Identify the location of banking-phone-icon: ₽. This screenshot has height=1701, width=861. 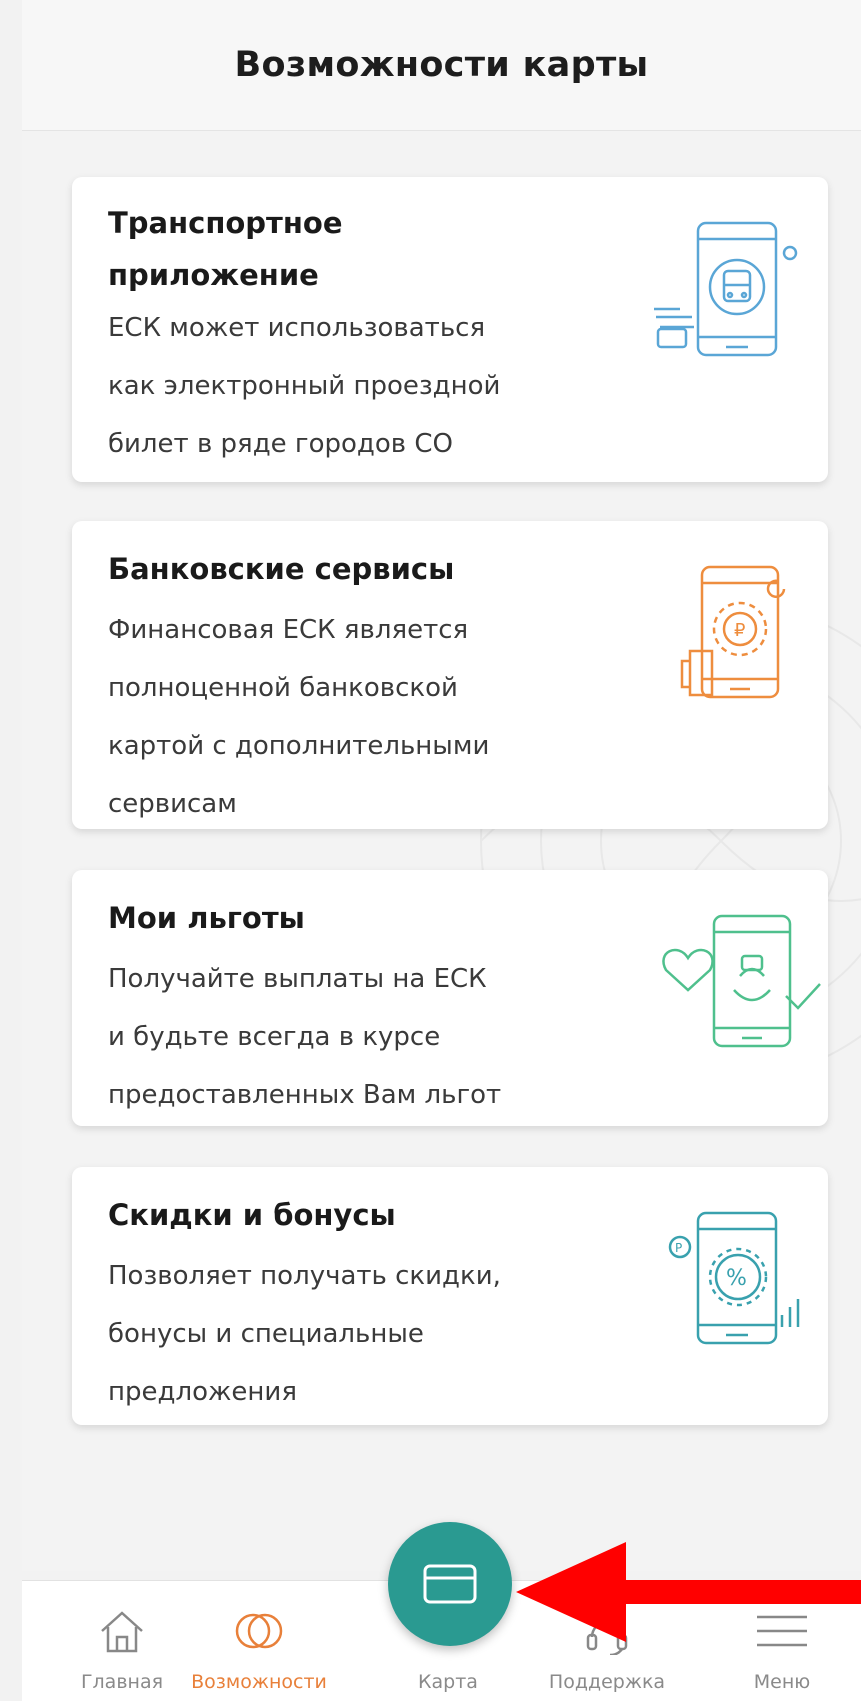
(733, 632).